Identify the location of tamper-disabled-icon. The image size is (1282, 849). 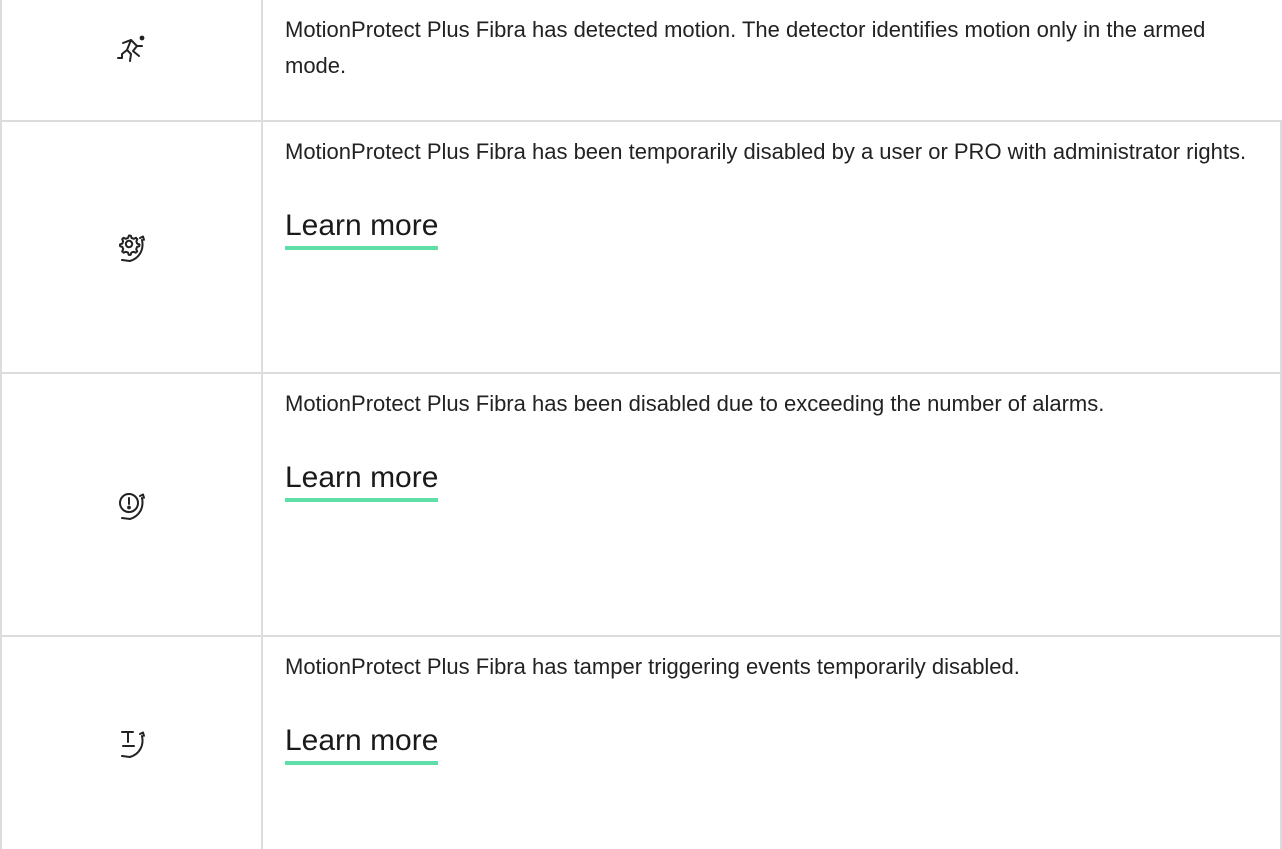
(133, 744).